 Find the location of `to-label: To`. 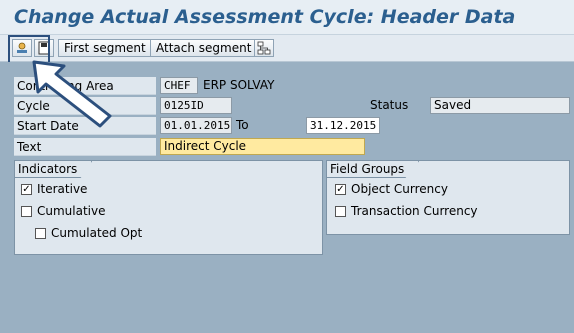

to-label: To is located at coordinates (242, 125).